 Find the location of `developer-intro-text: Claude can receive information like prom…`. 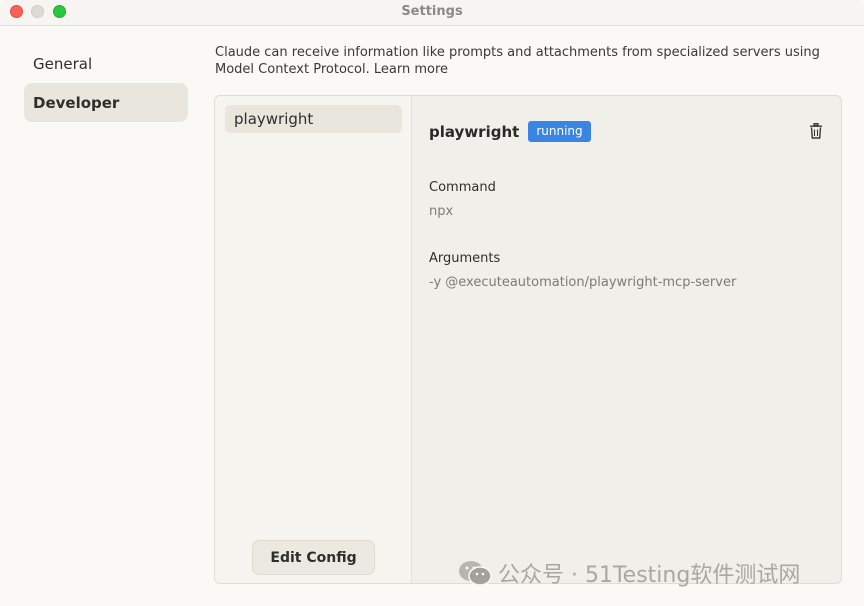

developer-intro-text: Claude can receive information like prom… is located at coordinates (517, 61).